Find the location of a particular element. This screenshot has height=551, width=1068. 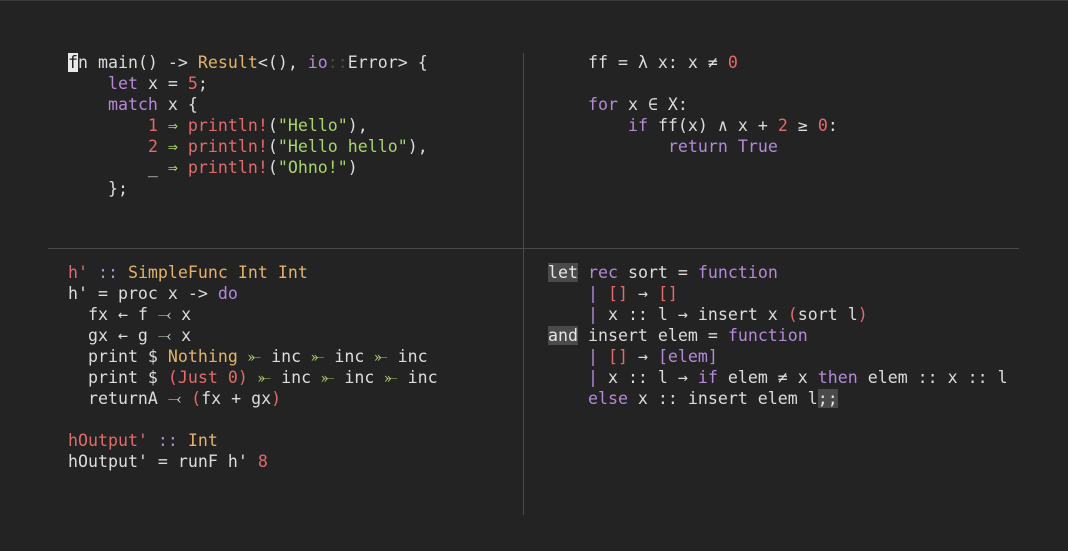

code-token: function is located at coordinates (767, 335).